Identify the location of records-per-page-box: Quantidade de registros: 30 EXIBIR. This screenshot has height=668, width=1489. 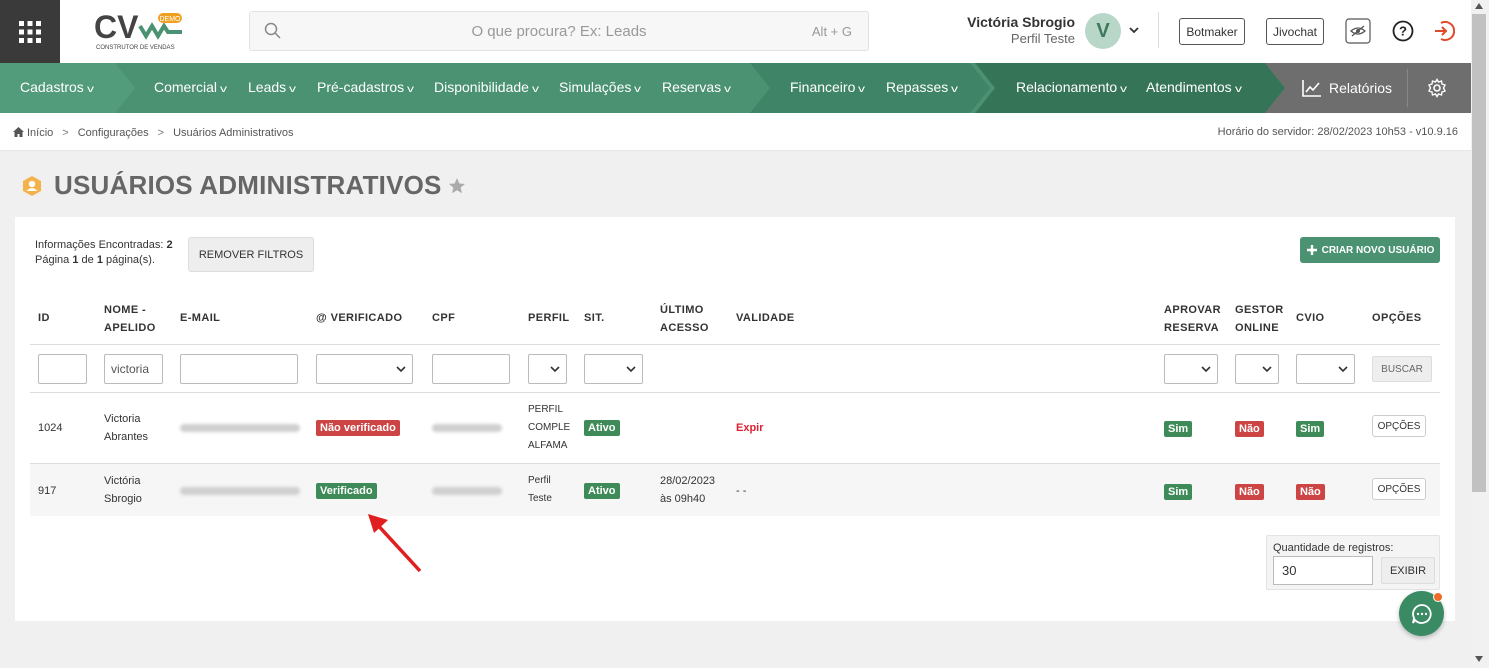
(1353, 562).